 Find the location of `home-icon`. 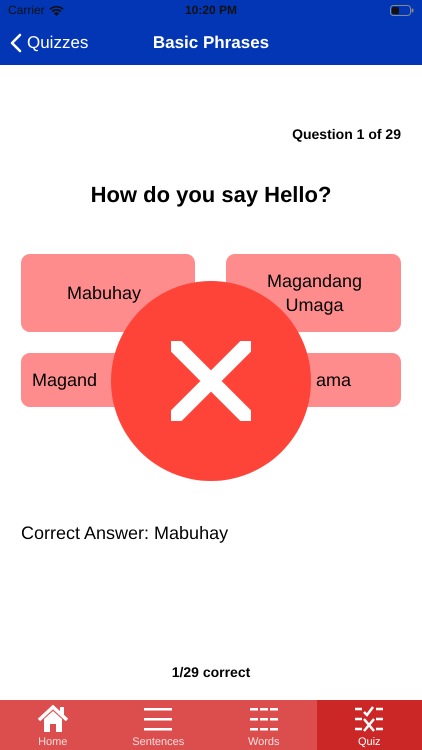

home-icon is located at coordinates (52, 719).